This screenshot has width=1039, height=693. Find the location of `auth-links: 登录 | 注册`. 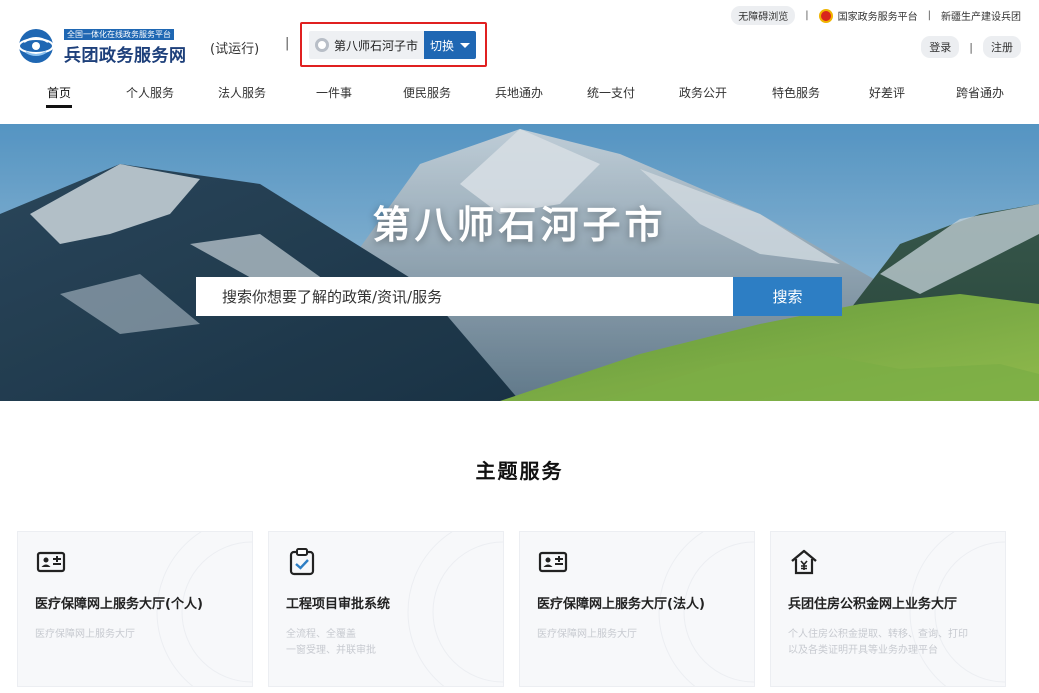

auth-links: 登录 | 注册 is located at coordinates (971, 47).